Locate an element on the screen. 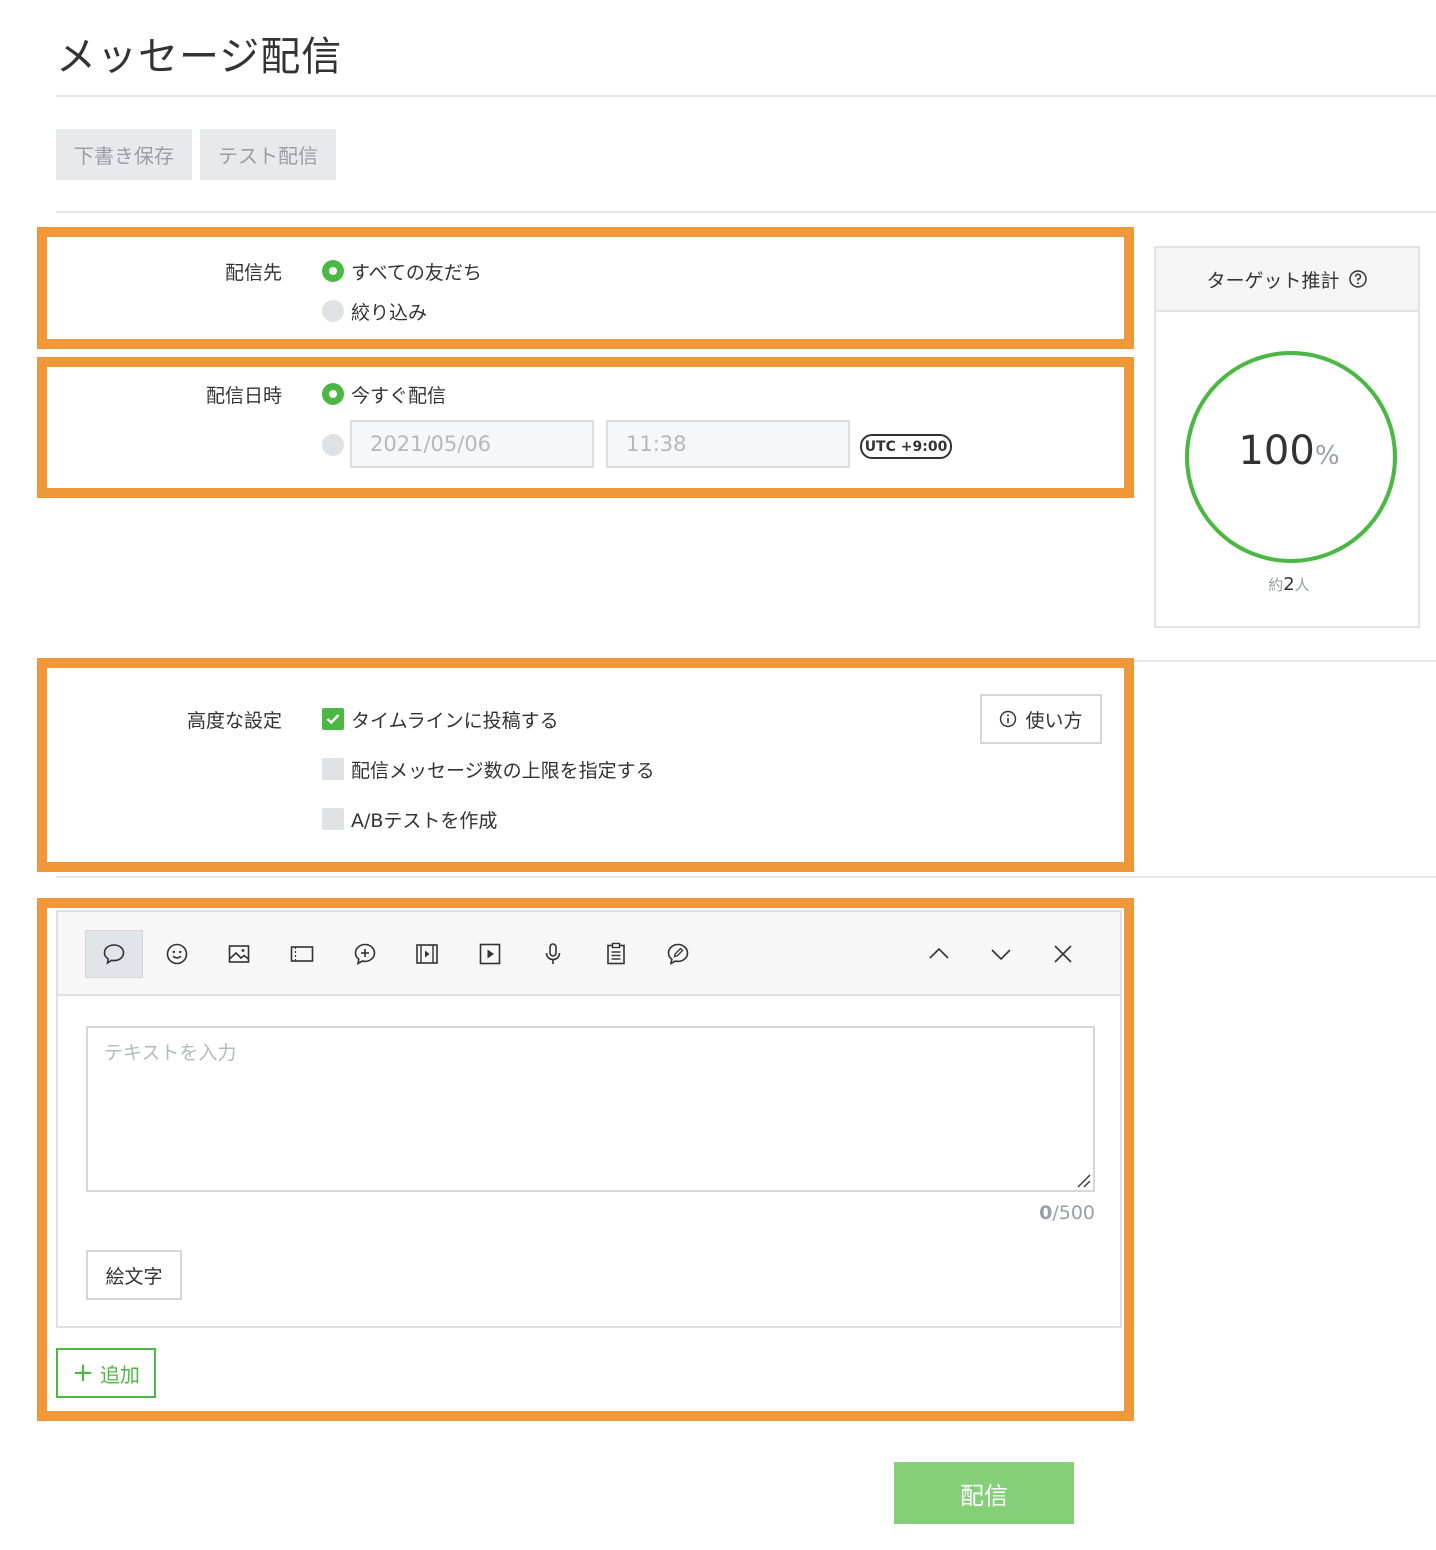  radio-scheduled is located at coordinates (333, 445).